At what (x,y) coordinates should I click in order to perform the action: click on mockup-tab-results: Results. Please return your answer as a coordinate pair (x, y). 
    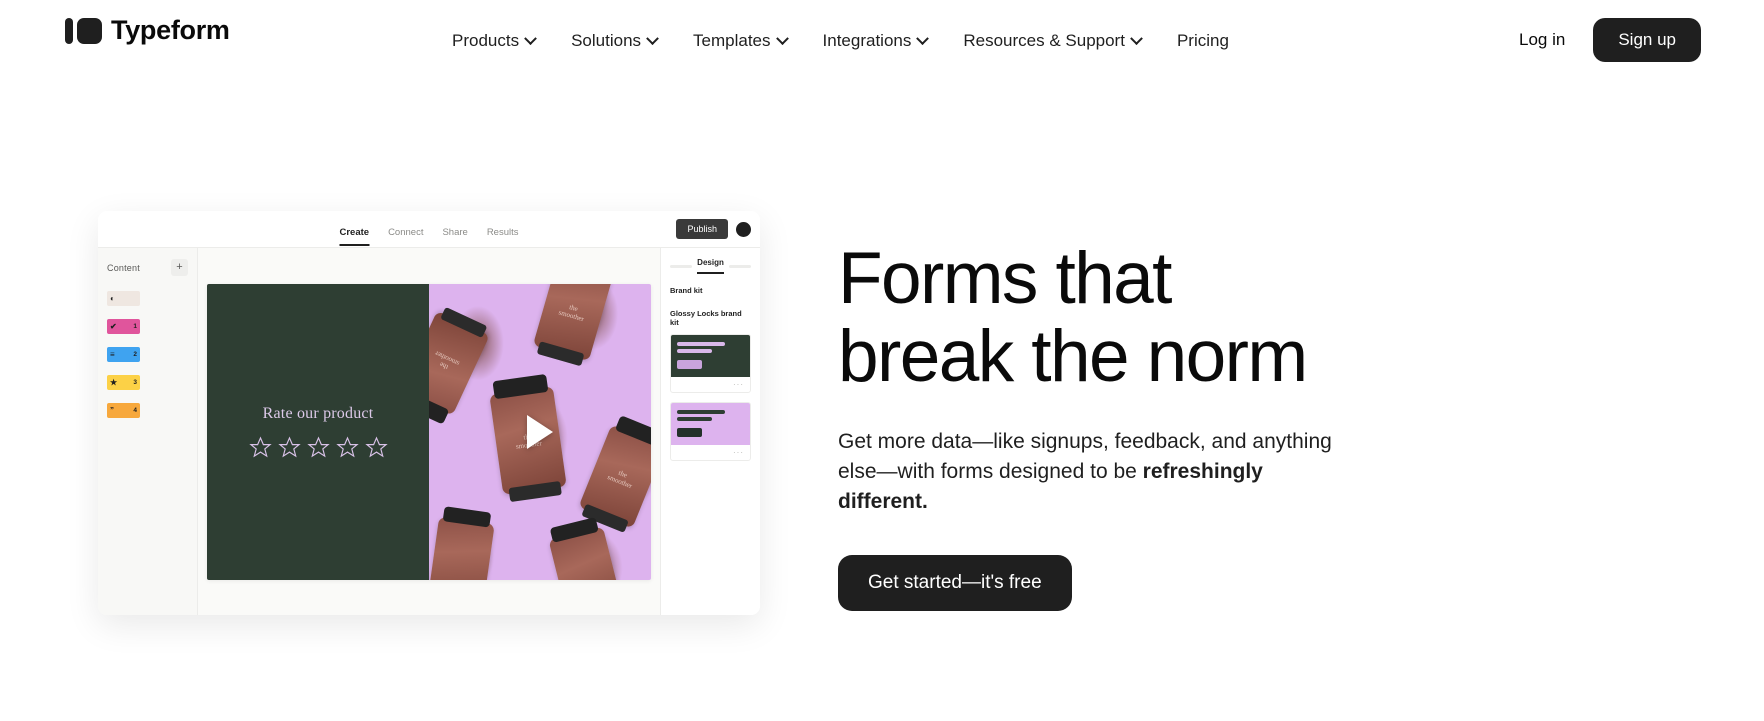
    Looking at the image, I should click on (503, 236).